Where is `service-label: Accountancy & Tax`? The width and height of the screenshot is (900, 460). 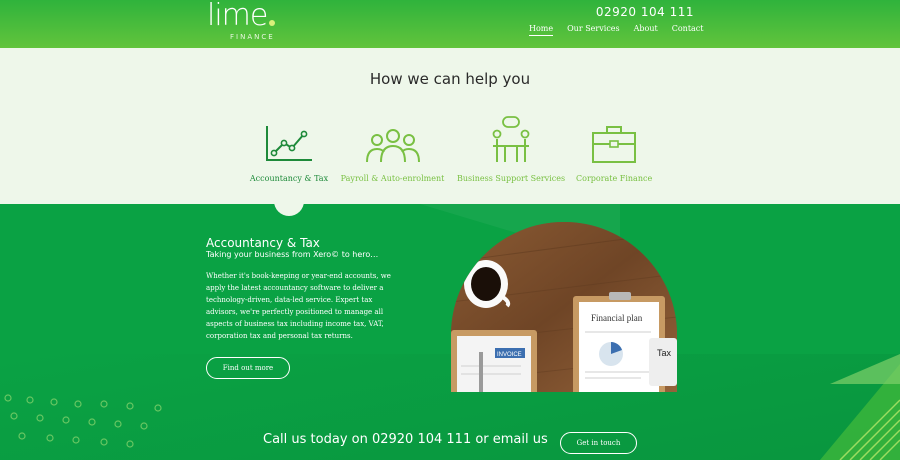 service-label: Accountancy & Tax is located at coordinates (289, 178).